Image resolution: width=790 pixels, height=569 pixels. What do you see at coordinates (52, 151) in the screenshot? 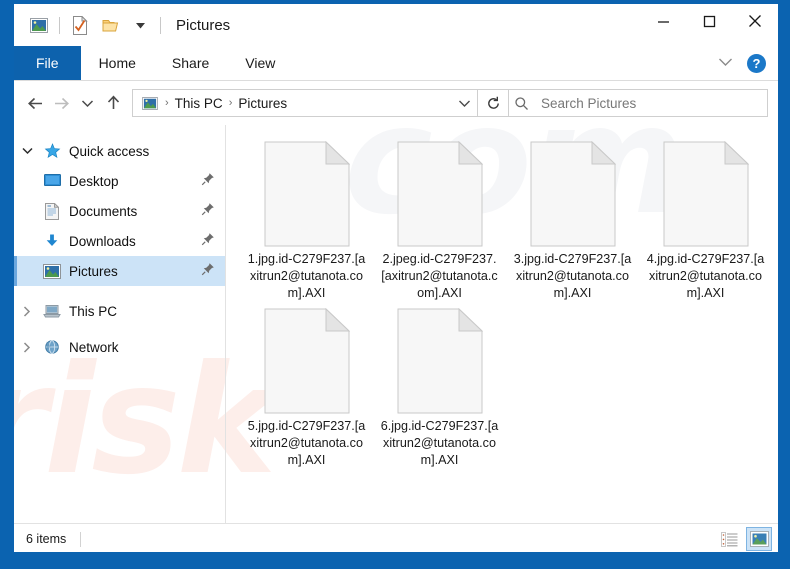
I see `star-icon` at bounding box center [52, 151].